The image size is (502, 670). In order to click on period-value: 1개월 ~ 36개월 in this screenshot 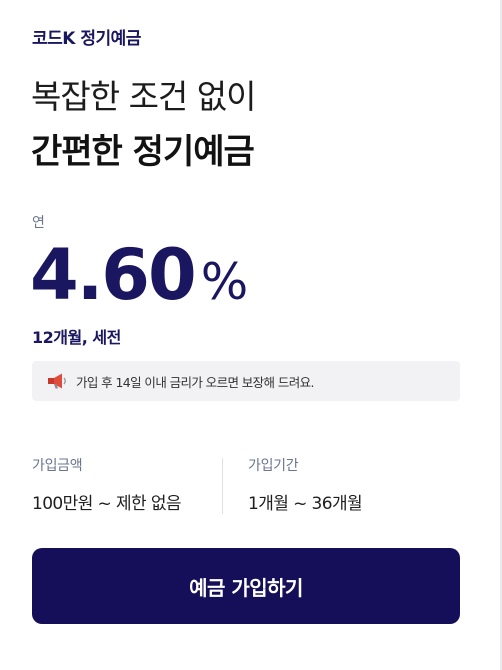, I will do `click(305, 504)`.